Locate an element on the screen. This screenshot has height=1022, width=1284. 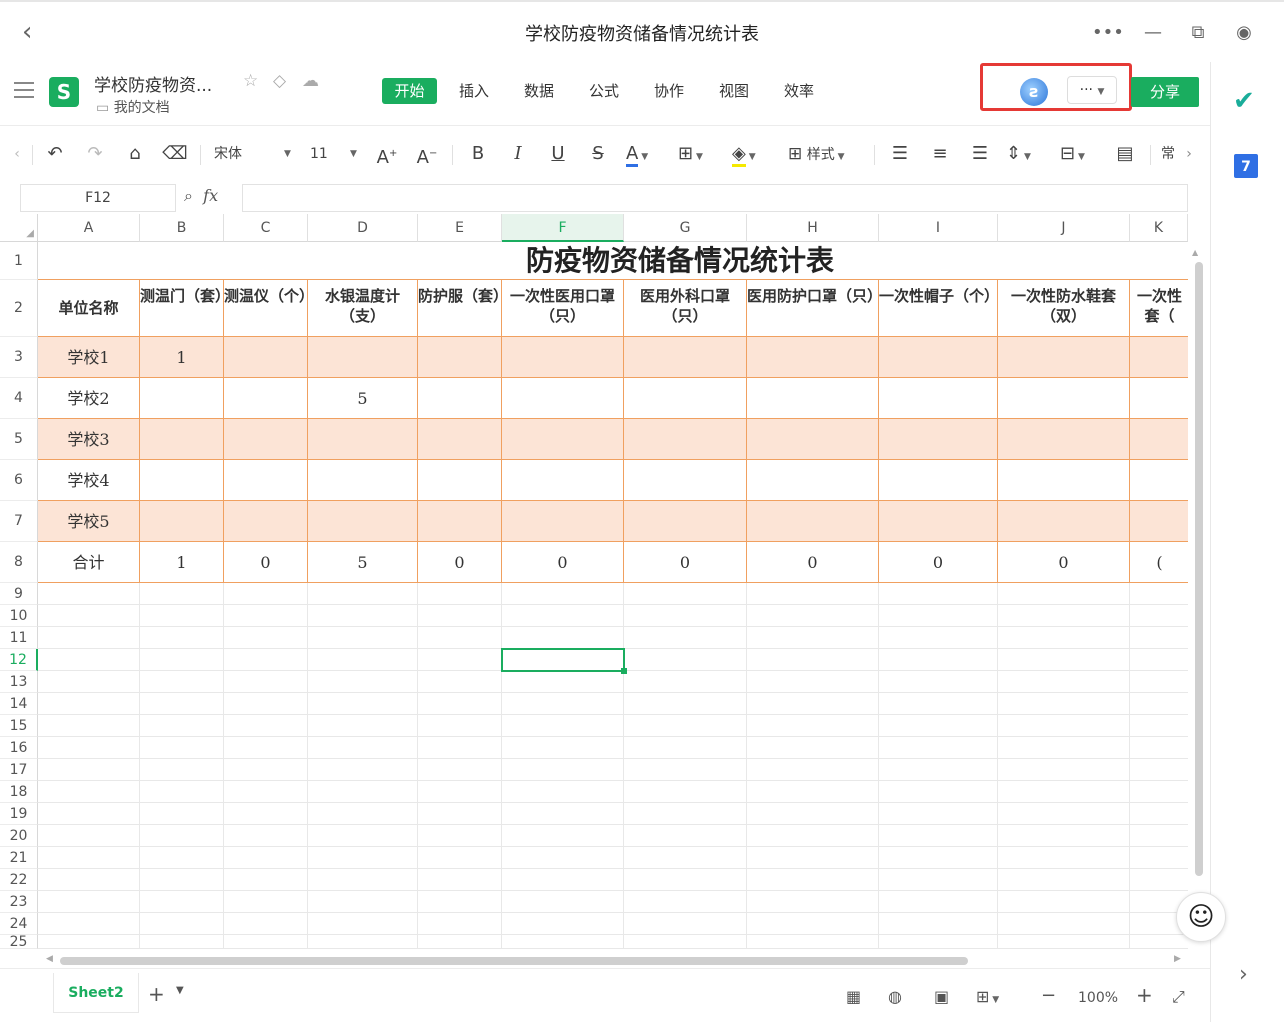
tab-view: 视图 is located at coordinates (734, 91).